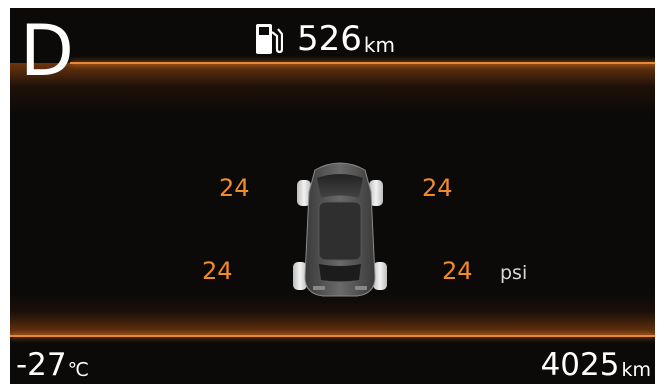 The width and height of the screenshot is (660, 386). What do you see at coordinates (41, 365) in the screenshot?
I see `temperature-value: -27` at bounding box center [41, 365].